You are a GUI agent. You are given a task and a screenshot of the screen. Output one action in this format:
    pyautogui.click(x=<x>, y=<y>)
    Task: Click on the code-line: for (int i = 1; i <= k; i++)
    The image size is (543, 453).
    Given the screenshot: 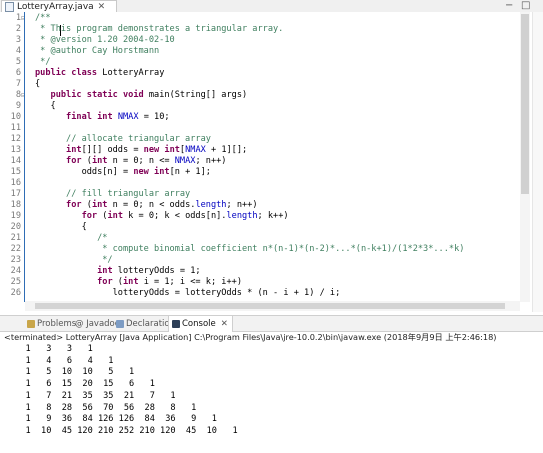 What is the action you would take?
    pyautogui.click(x=169, y=282)
    